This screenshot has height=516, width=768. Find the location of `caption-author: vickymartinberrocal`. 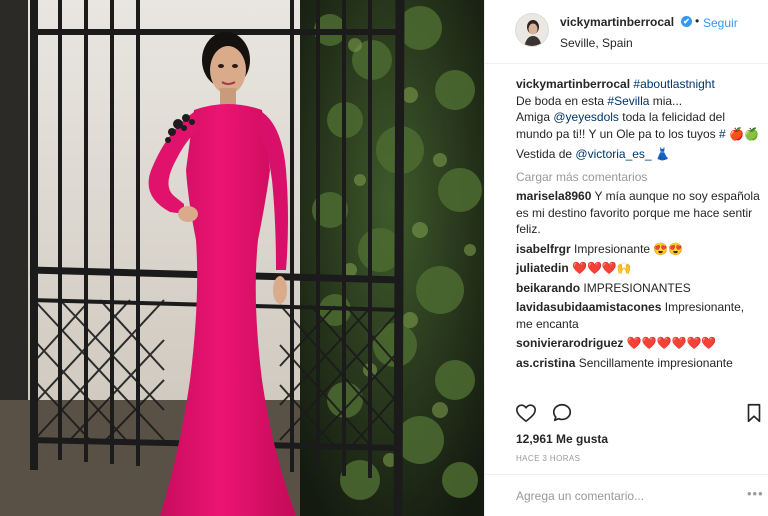

caption-author: vickymartinberrocal is located at coordinates (573, 84).